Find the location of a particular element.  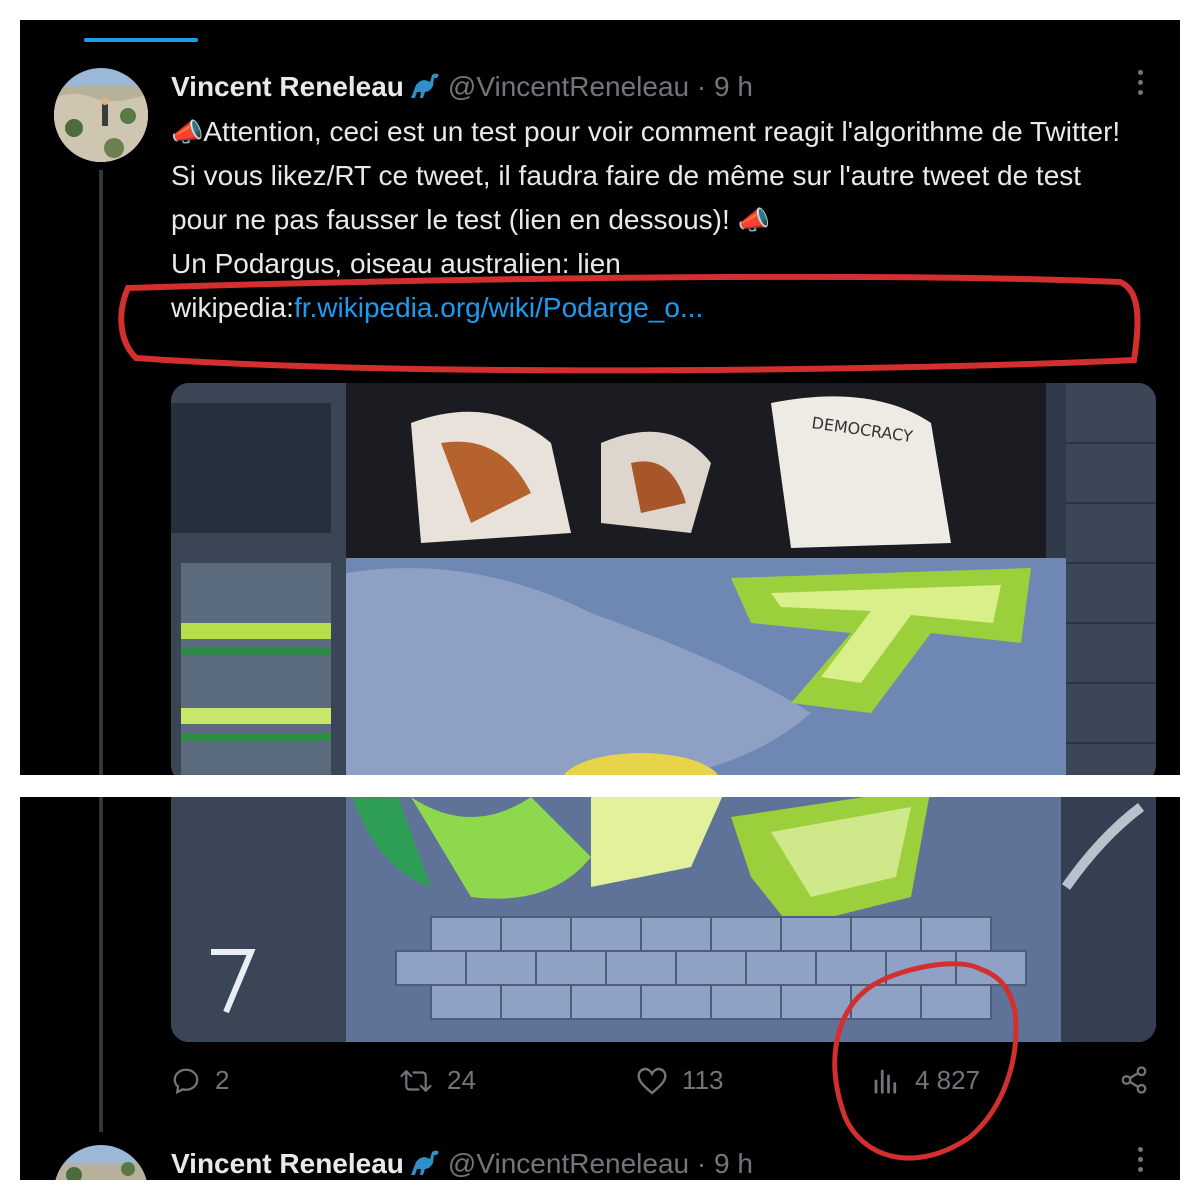

tweet-actions-bar: 2 24 113 4 827 is located at coordinates (666, 1085).